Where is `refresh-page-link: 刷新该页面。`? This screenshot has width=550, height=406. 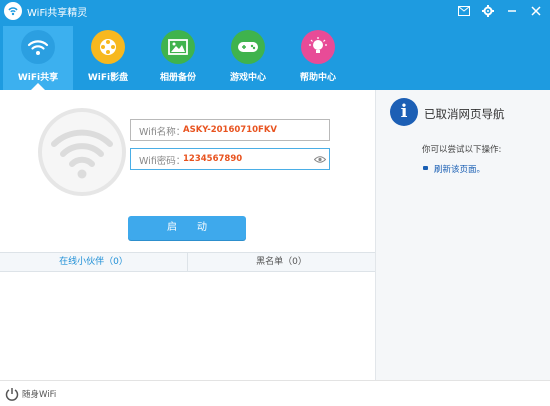 refresh-page-link: 刷新该页面。 is located at coordinates (459, 169).